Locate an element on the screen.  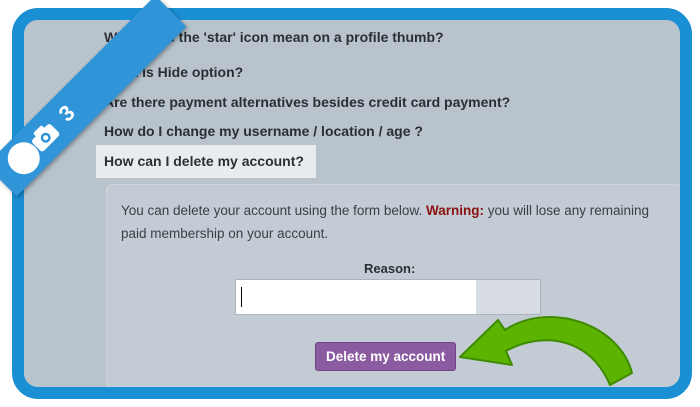
text-caret is located at coordinates (241, 297).